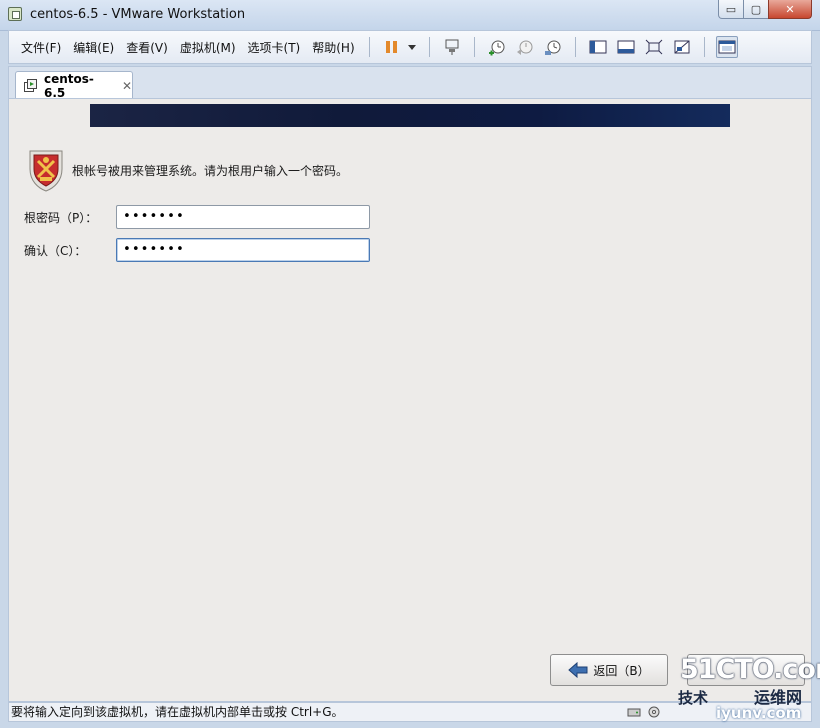 This screenshot has width=820, height=728. What do you see at coordinates (392, 47) in the screenshot?
I see `pause-icon` at bounding box center [392, 47].